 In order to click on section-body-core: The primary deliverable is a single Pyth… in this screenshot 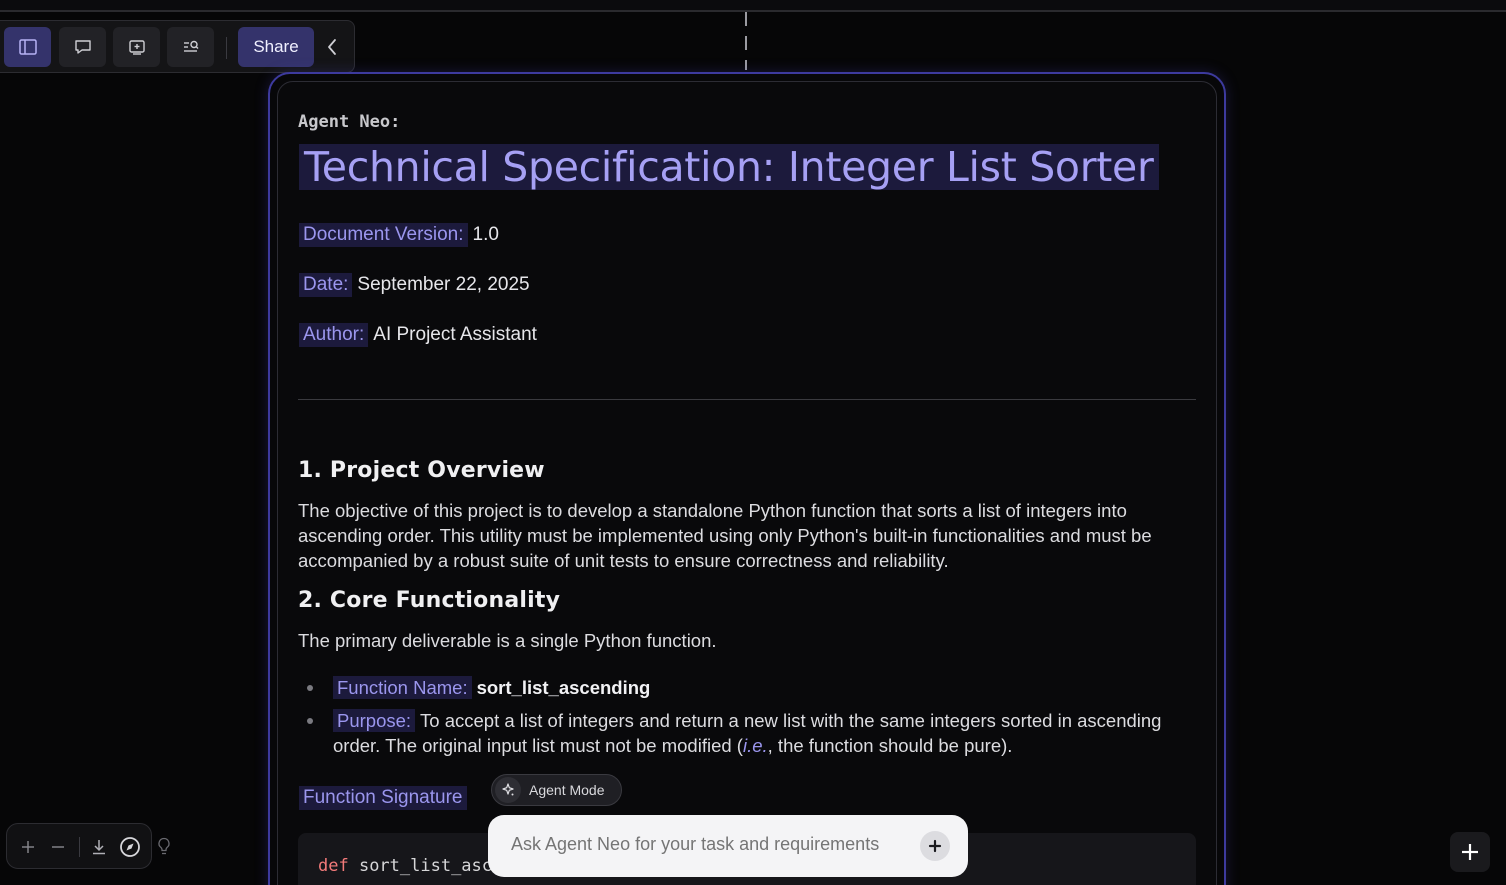, I will do `click(507, 640)`.